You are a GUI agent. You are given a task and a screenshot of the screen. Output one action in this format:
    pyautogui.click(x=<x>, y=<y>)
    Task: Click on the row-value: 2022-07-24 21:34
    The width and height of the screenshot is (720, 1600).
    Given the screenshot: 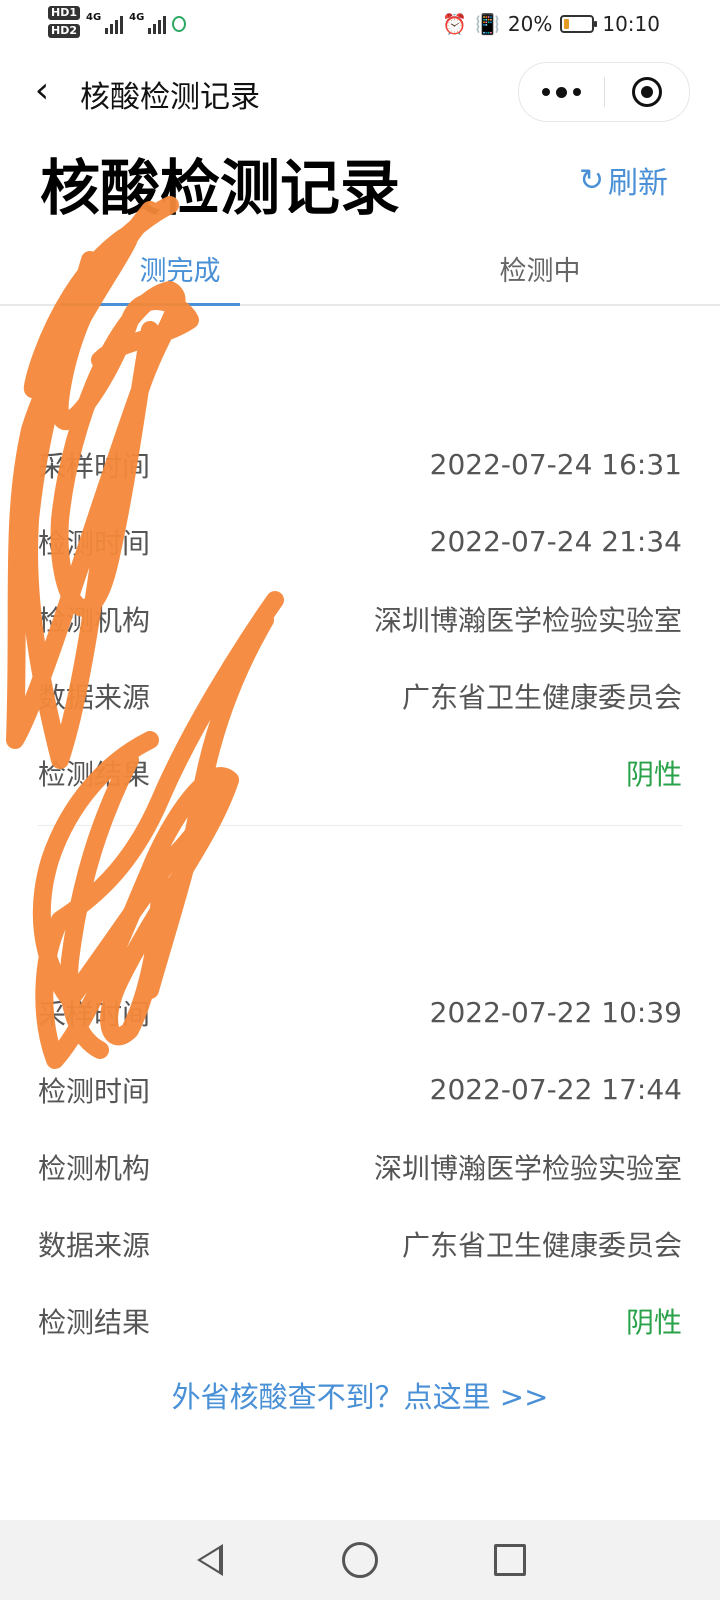 What is the action you would take?
    pyautogui.click(x=555, y=541)
    